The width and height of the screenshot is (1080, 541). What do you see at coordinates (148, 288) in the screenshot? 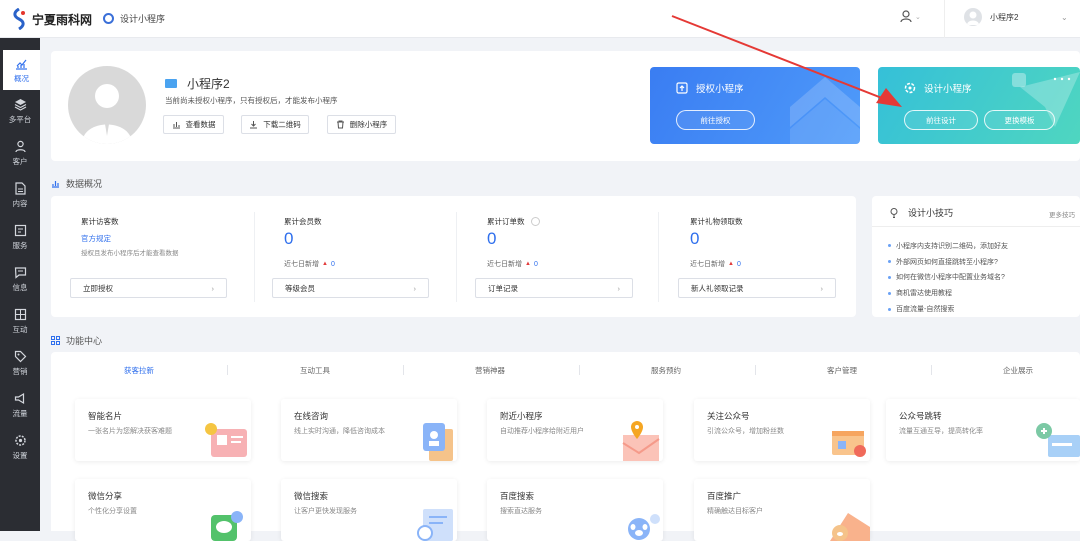
I see `authorize-now-button: 立即授权 ›` at bounding box center [148, 288].